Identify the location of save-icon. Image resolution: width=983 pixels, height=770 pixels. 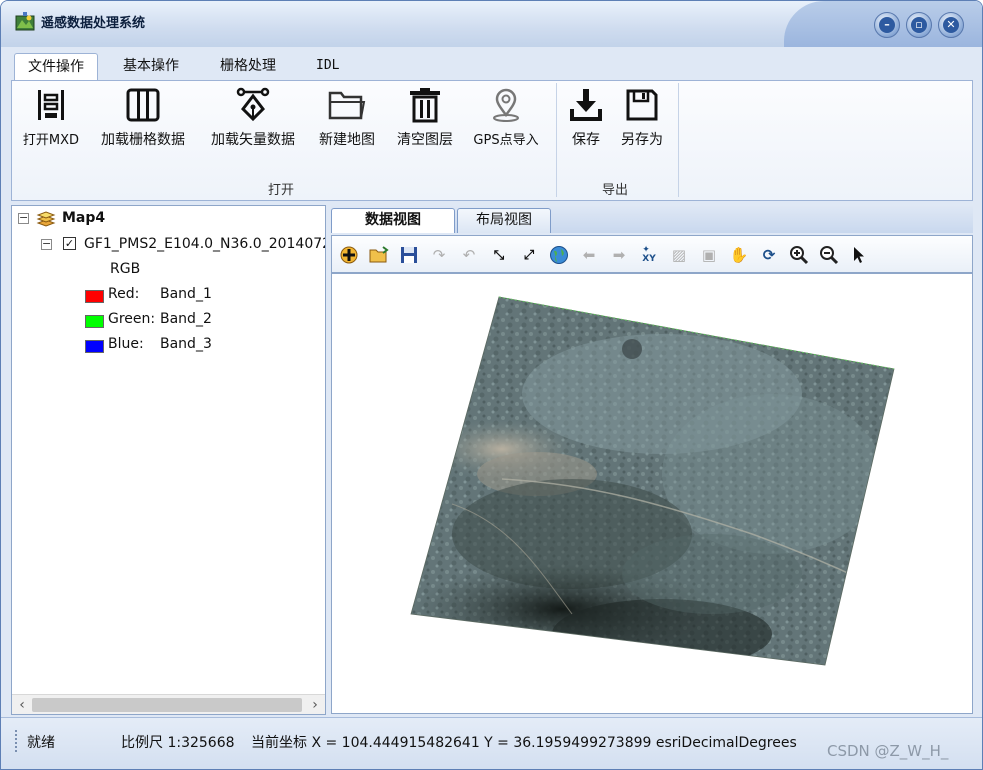
(409, 255).